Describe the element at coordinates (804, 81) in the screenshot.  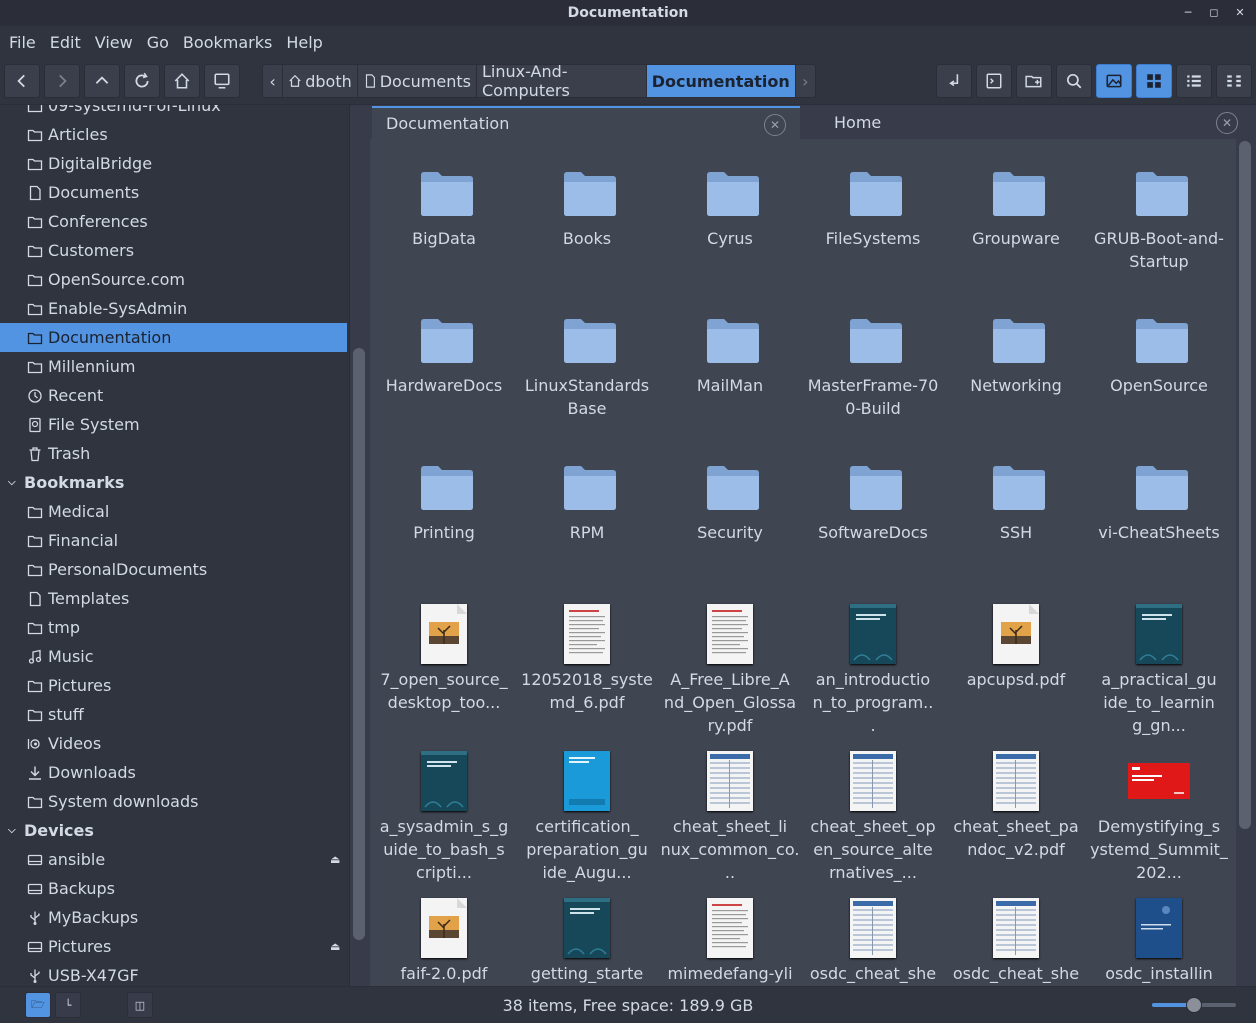
I see `path-scroll-right-button: ›` at that location.